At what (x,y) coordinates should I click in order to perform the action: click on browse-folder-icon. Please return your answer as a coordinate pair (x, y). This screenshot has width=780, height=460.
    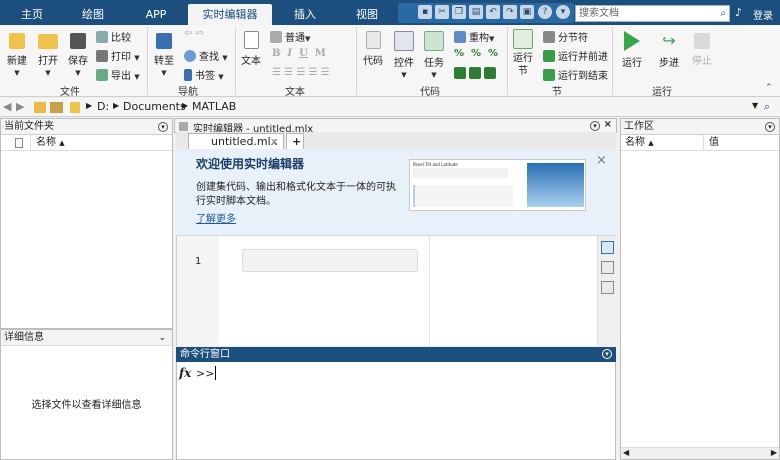
    Looking at the image, I should click on (56, 107).